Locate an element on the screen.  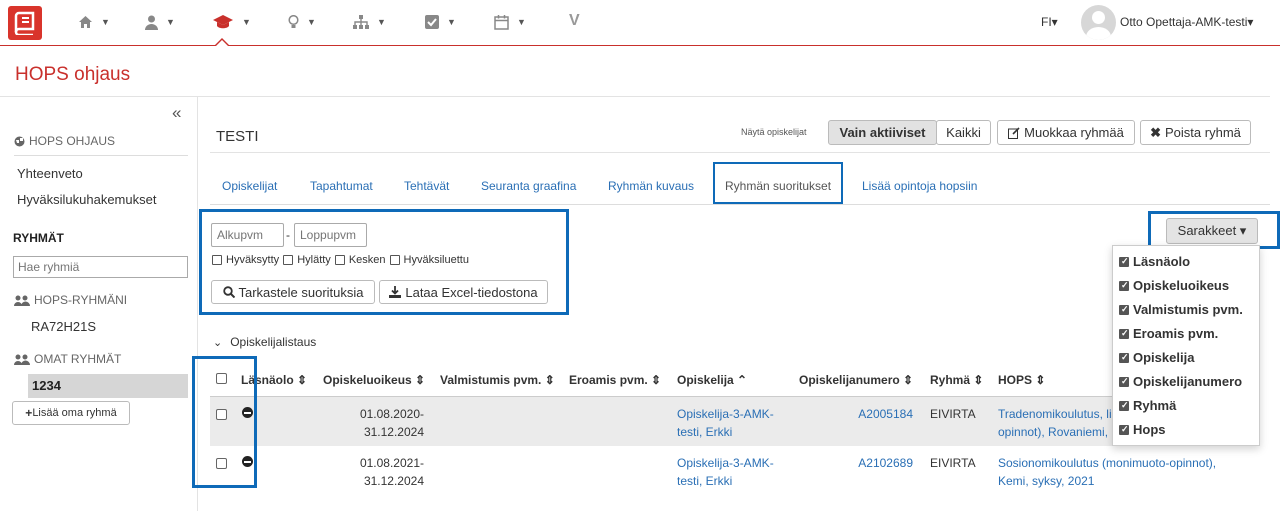
columns-button: Sarakkeet ▾ is located at coordinates (1212, 231).